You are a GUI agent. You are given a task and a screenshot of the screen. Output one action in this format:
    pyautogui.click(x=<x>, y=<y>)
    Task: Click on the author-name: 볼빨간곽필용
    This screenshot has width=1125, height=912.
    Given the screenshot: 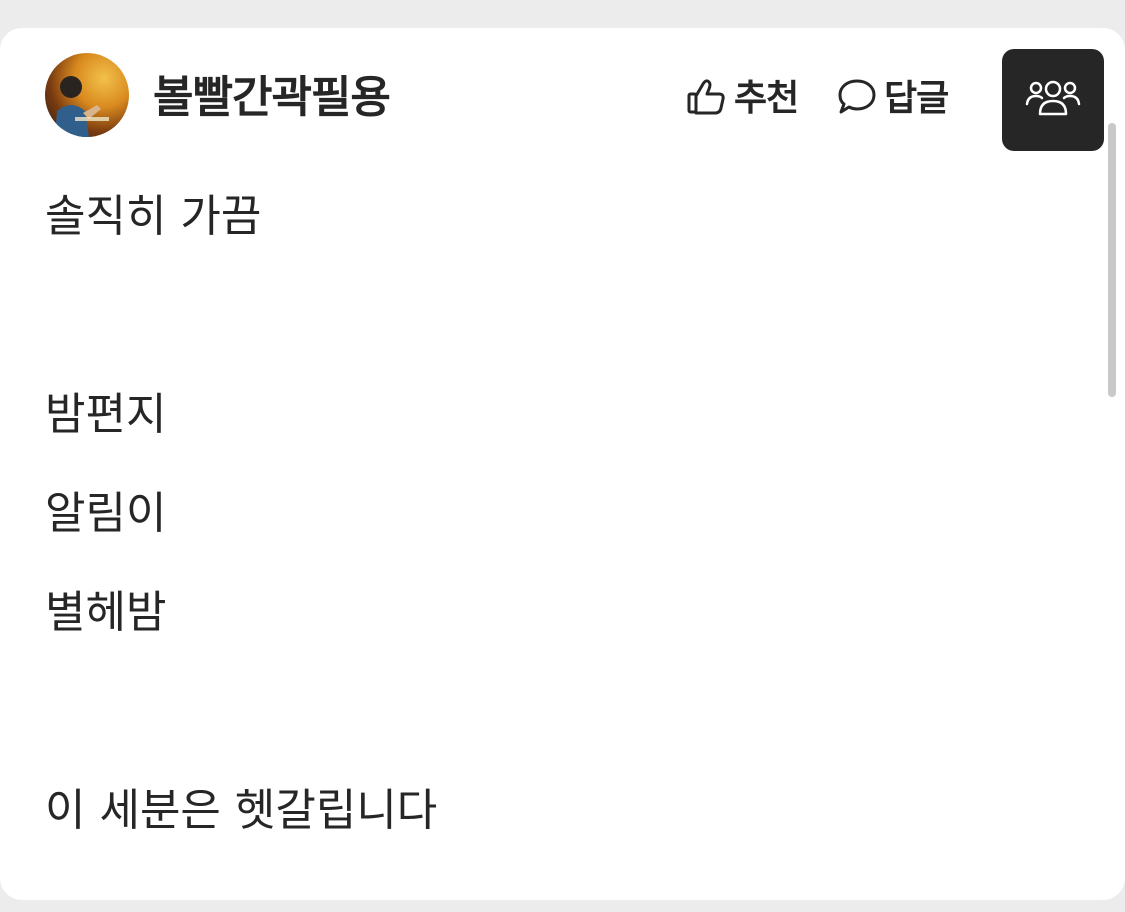 What is the action you would take?
    pyautogui.click(x=272, y=98)
    